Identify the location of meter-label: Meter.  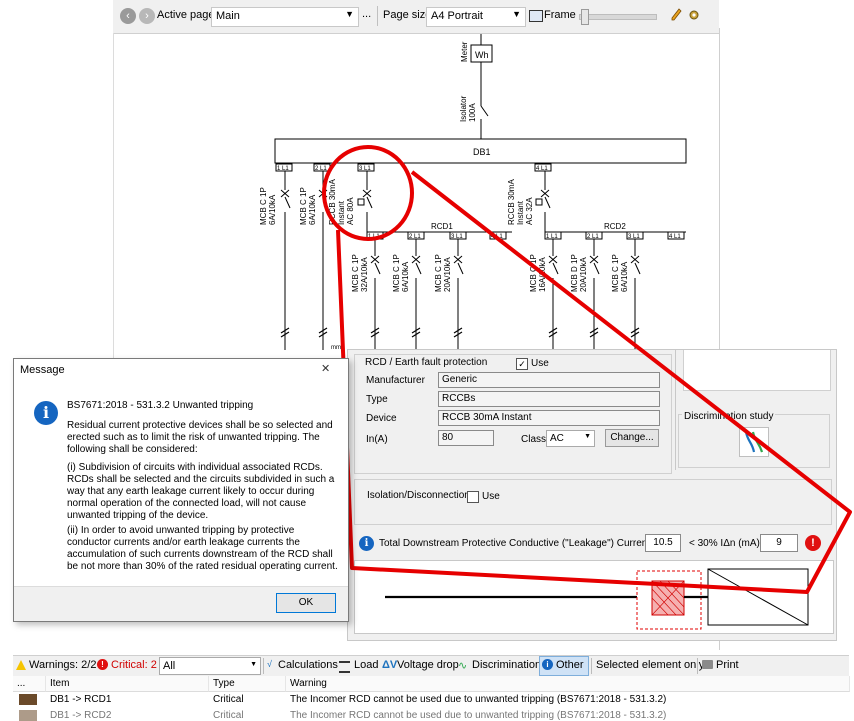
(464, 51).